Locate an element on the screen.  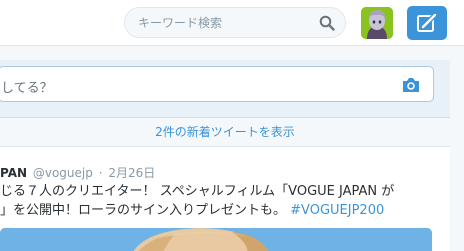
avatar is located at coordinates (377, 23).